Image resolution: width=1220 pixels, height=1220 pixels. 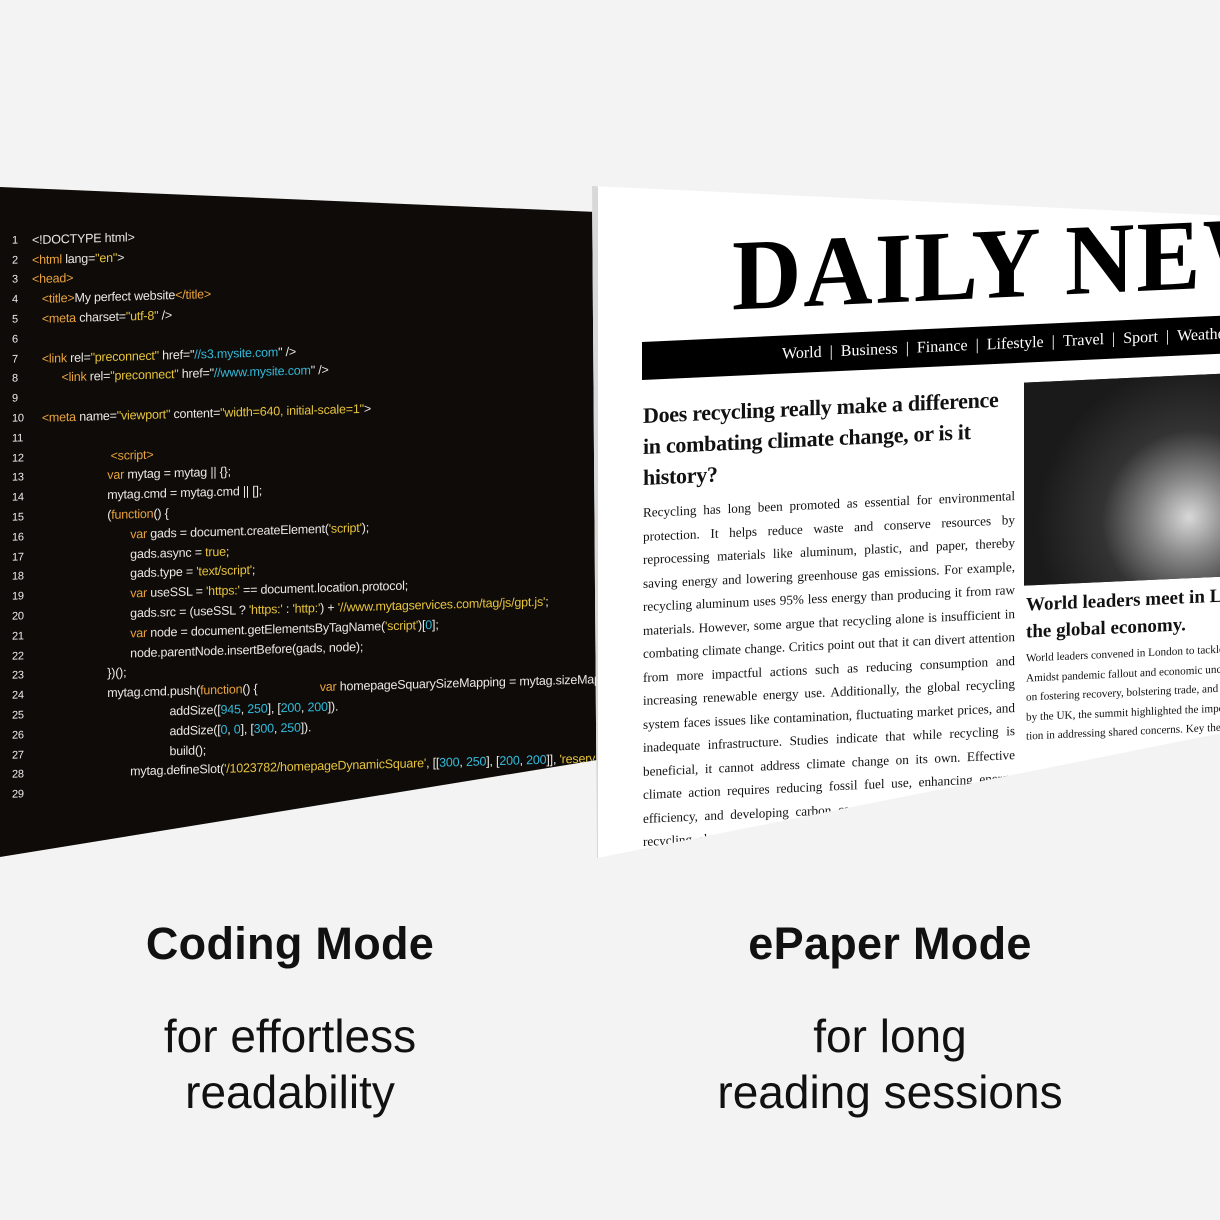 What do you see at coordinates (126, 732) in the screenshot?
I see `code-token: addSize([` at bounding box center [126, 732].